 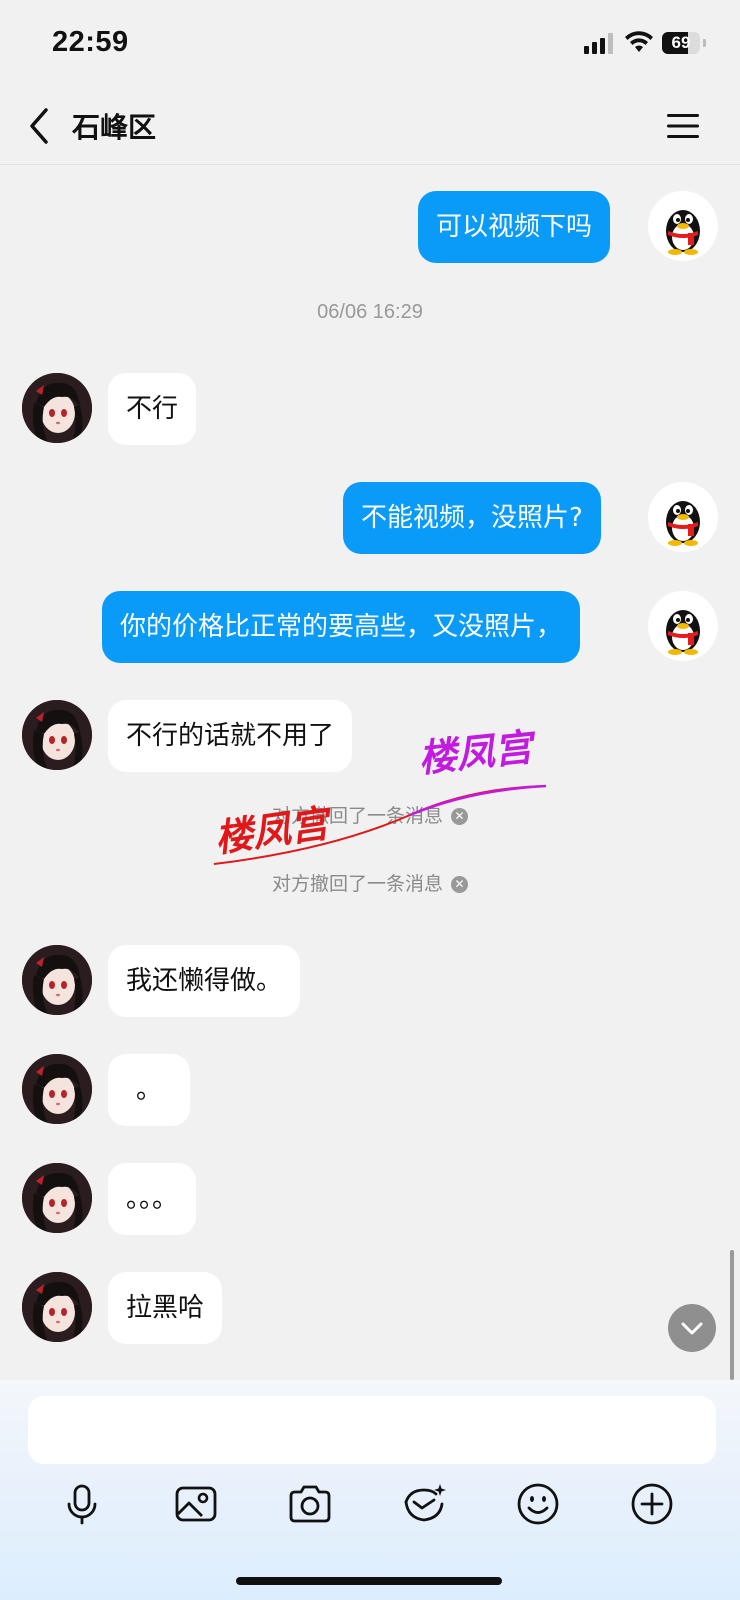 I want to click on red-packet-icon, so click(x=424, y=1504).